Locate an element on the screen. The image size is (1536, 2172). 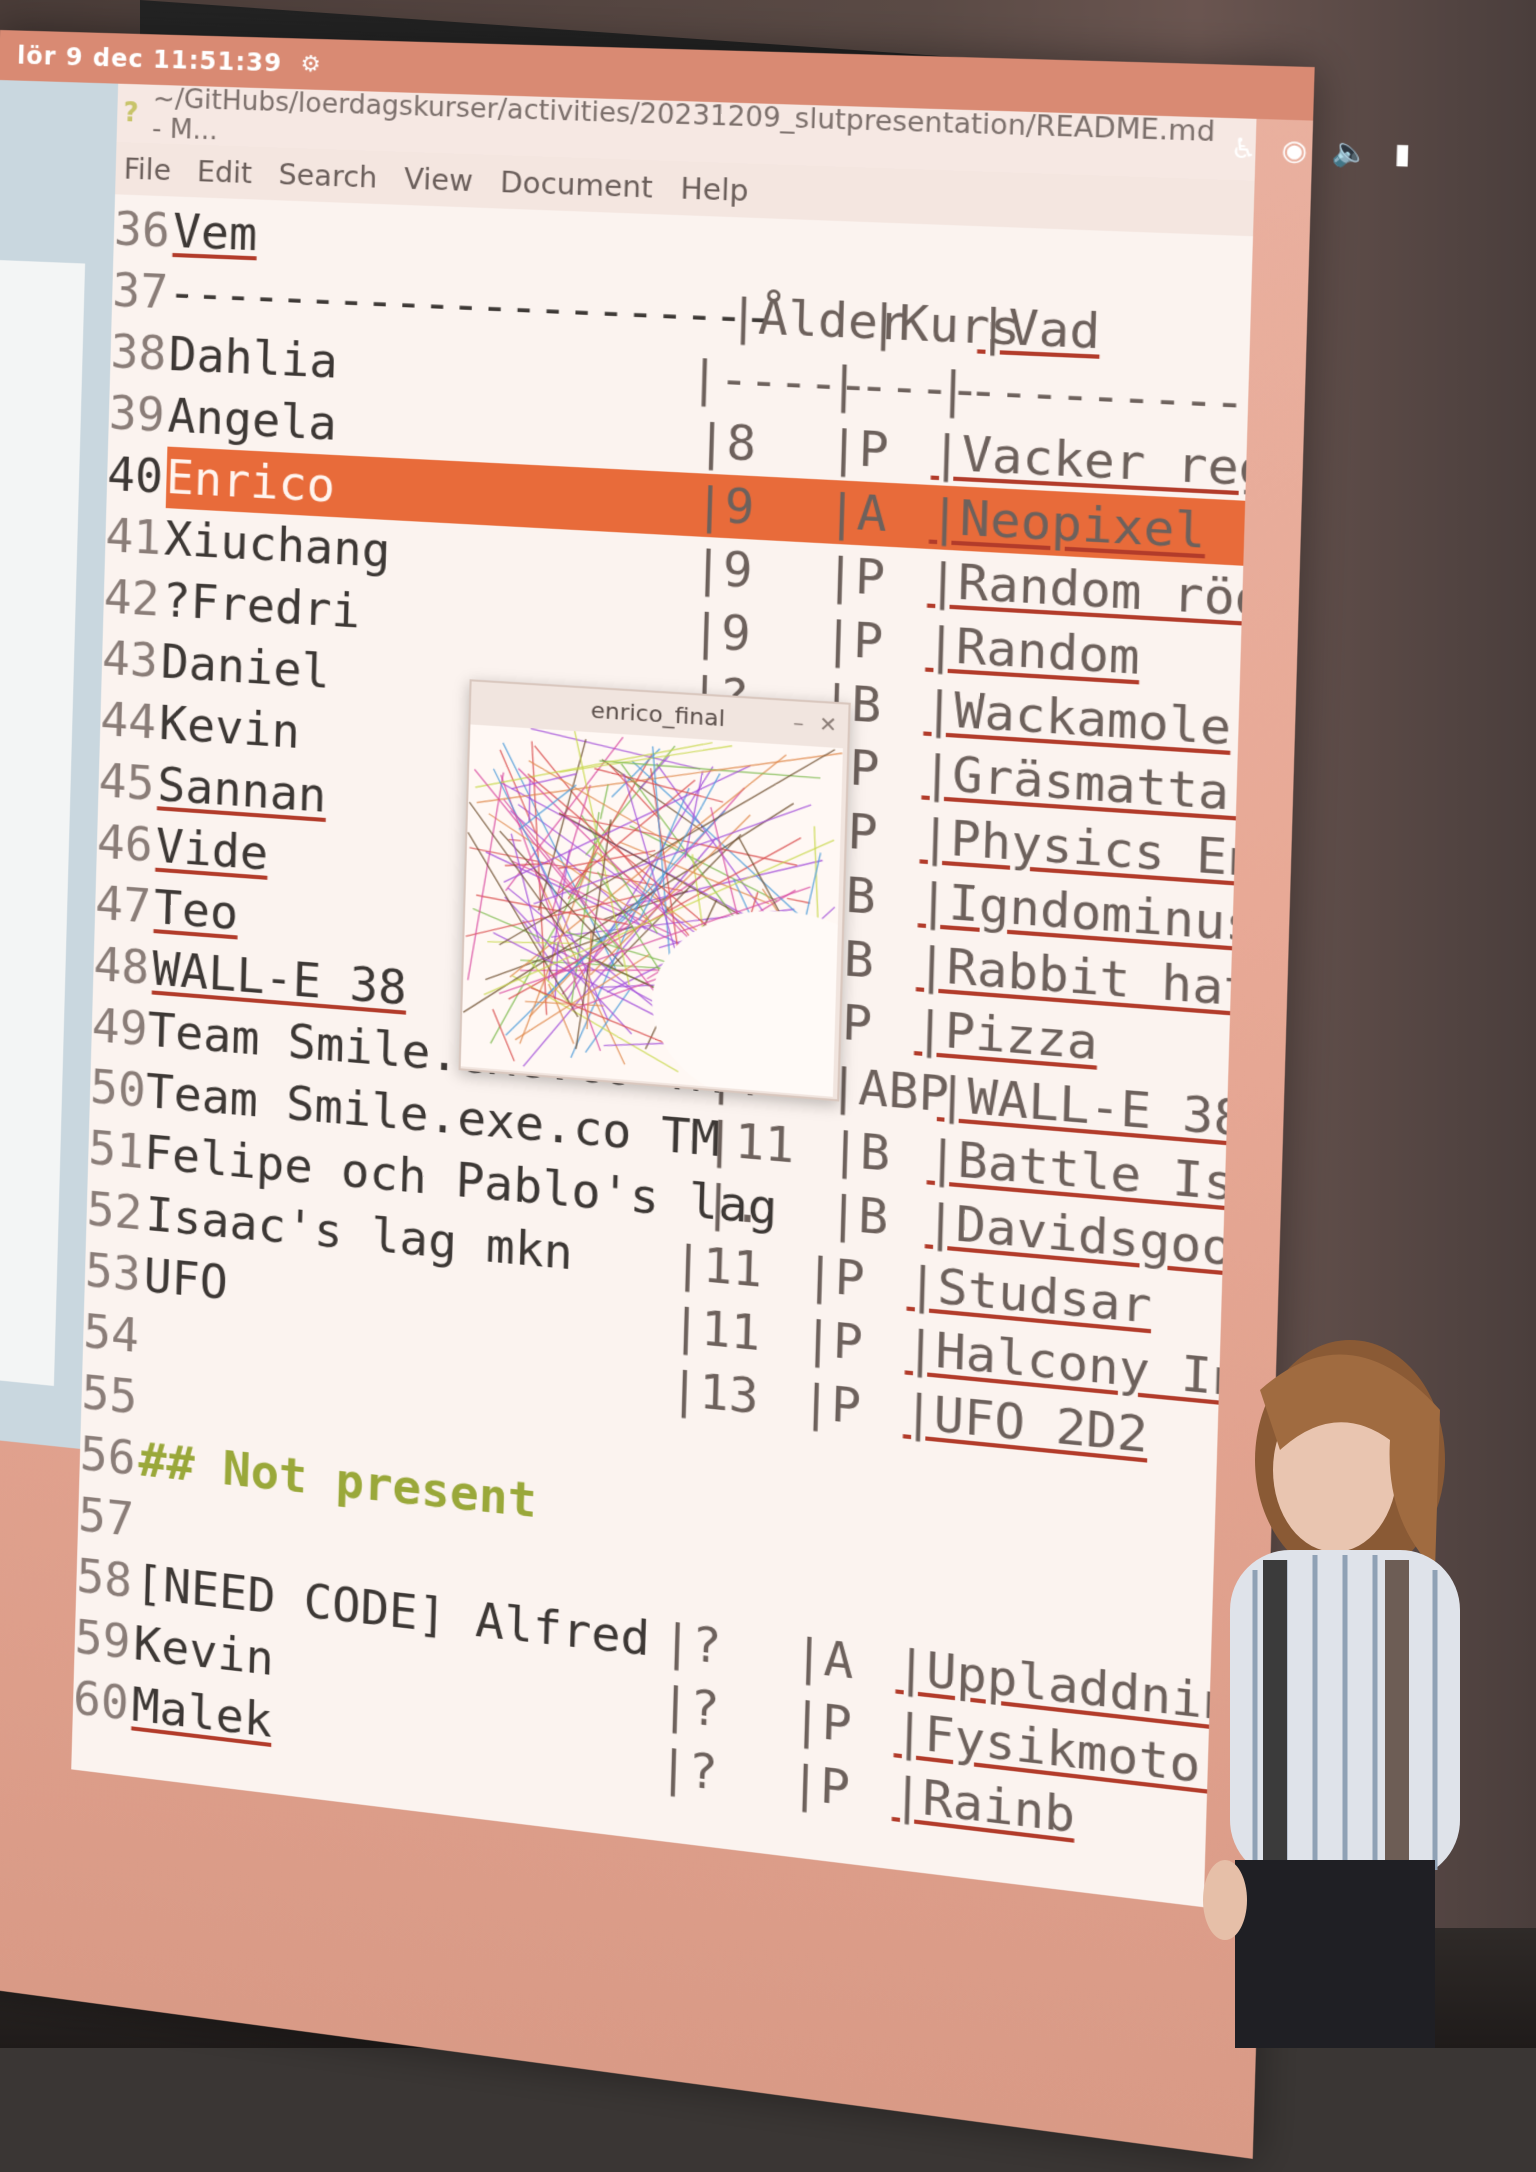
accessibility-icon: ♿ is located at coordinates (1243, 149).